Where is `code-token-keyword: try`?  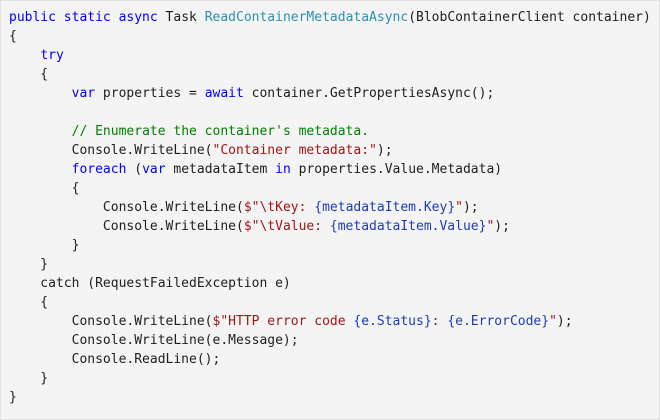 code-token-keyword: try is located at coordinates (52, 55).